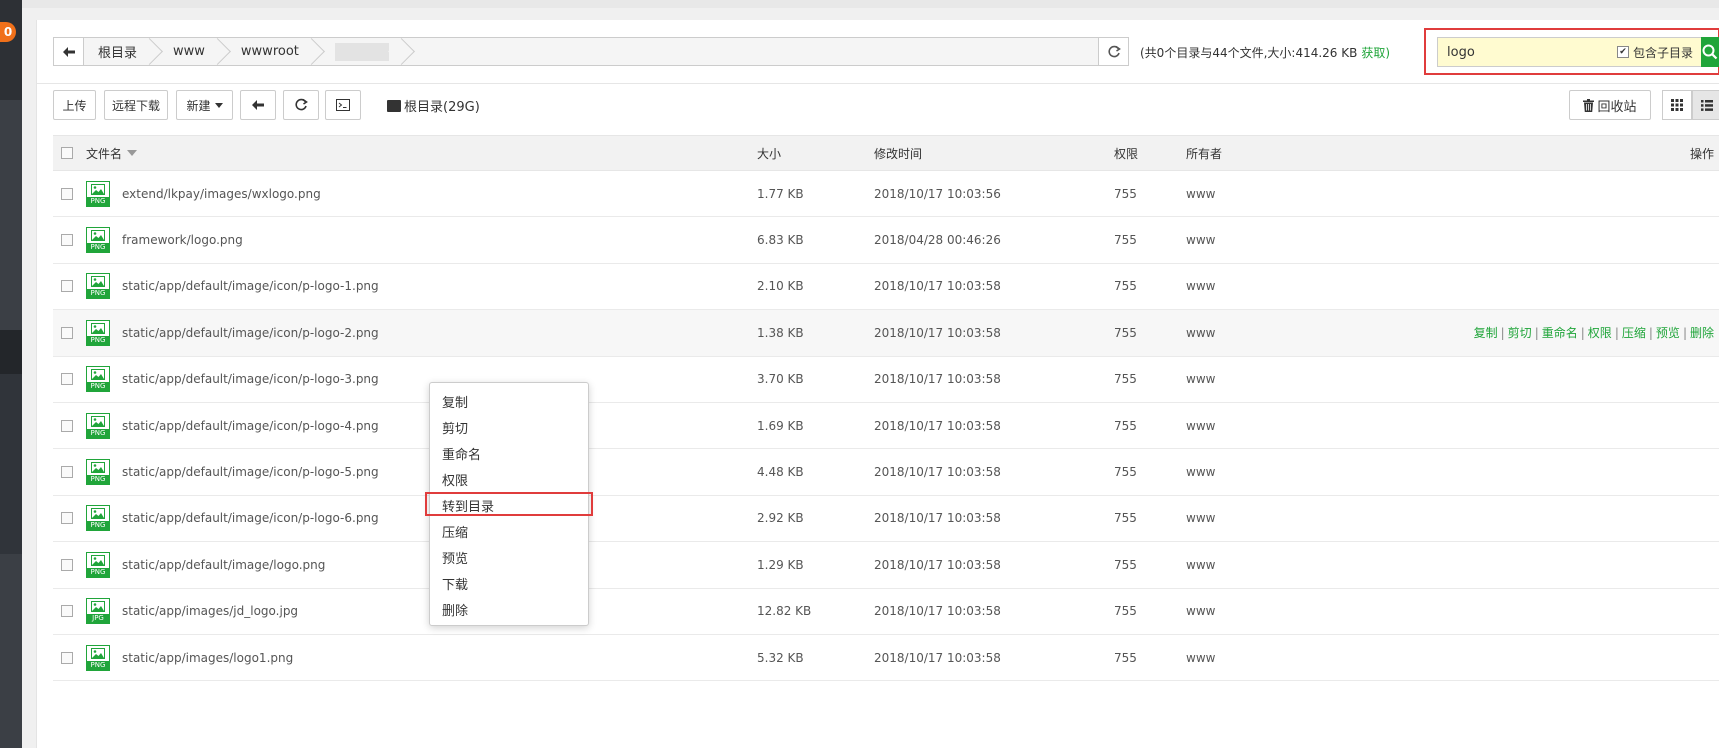  Describe the element at coordinates (98, 421) in the screenshot. I see `picture-glyph` at that location.